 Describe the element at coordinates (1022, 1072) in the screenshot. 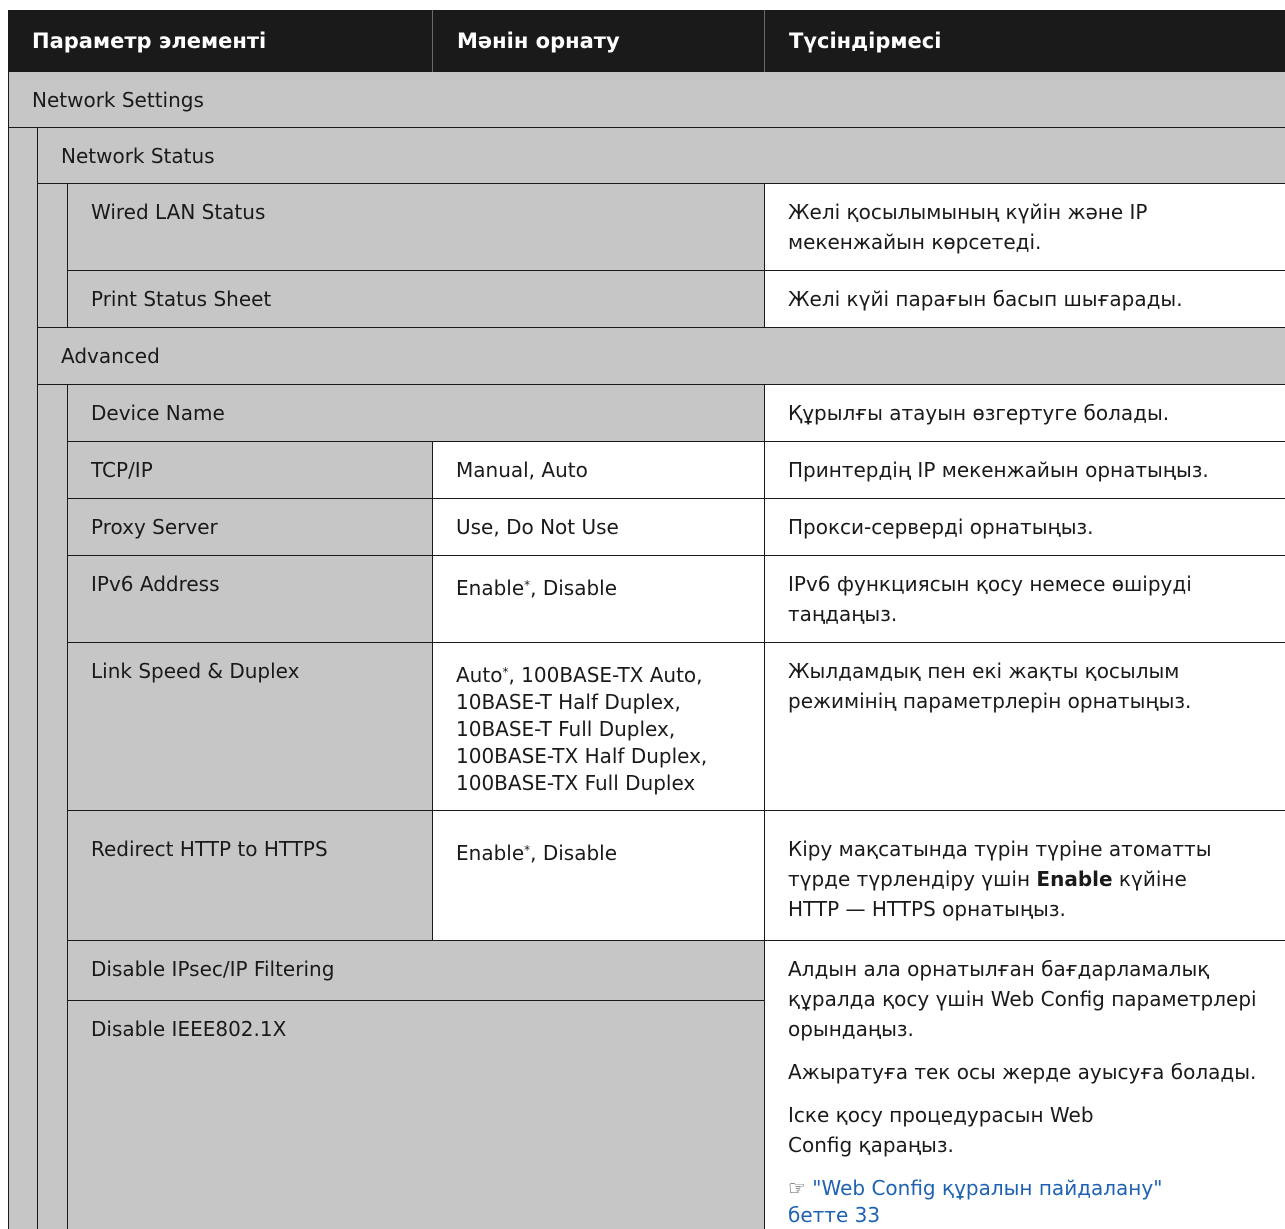

I see `row-description: Ажыратуға тек осы жерде ауысуға болады.` at that location.